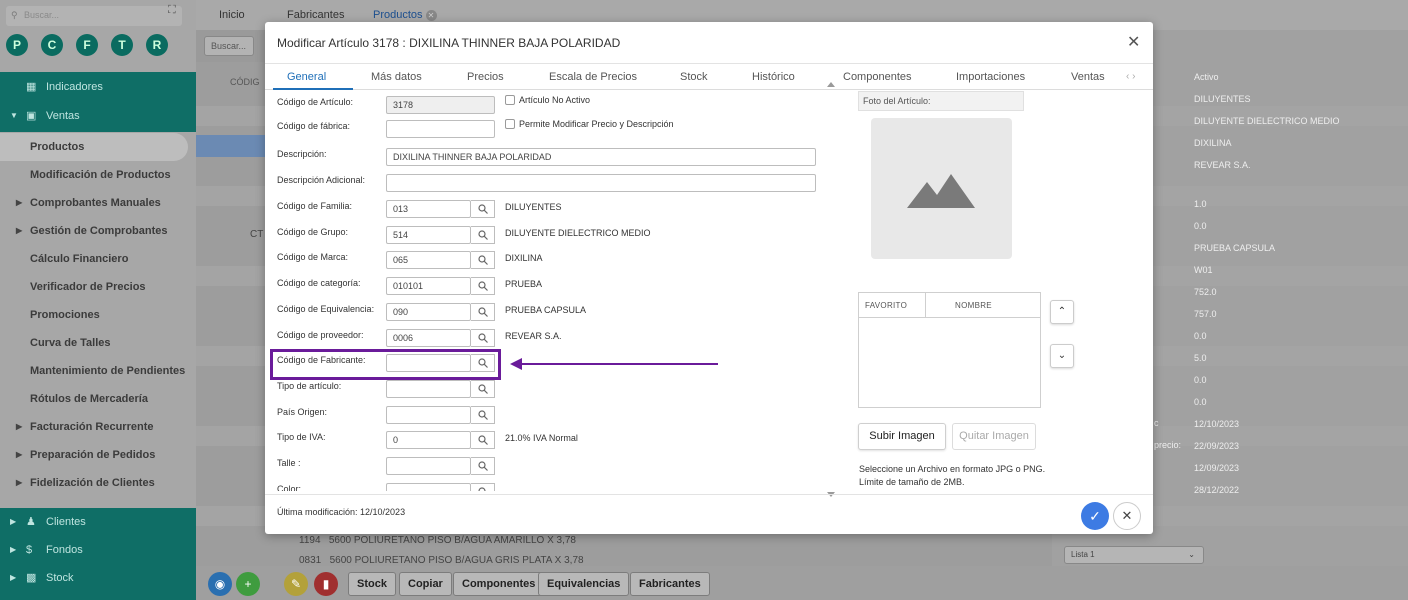  I want to click on sidebar-item: Curva de Talles, so click(98, 343).